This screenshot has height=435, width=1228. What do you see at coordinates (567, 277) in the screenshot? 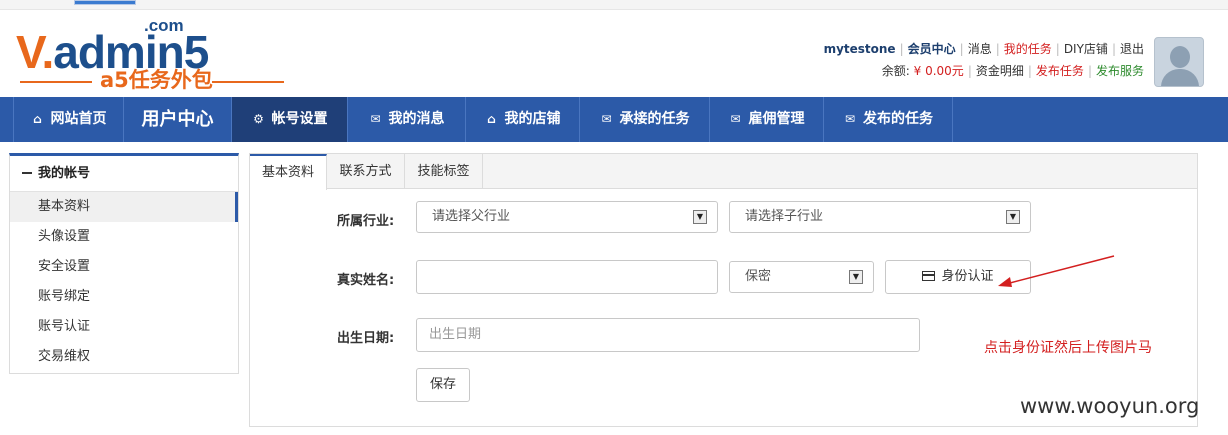
I see `realname-input` at bounding box center [567, 277].